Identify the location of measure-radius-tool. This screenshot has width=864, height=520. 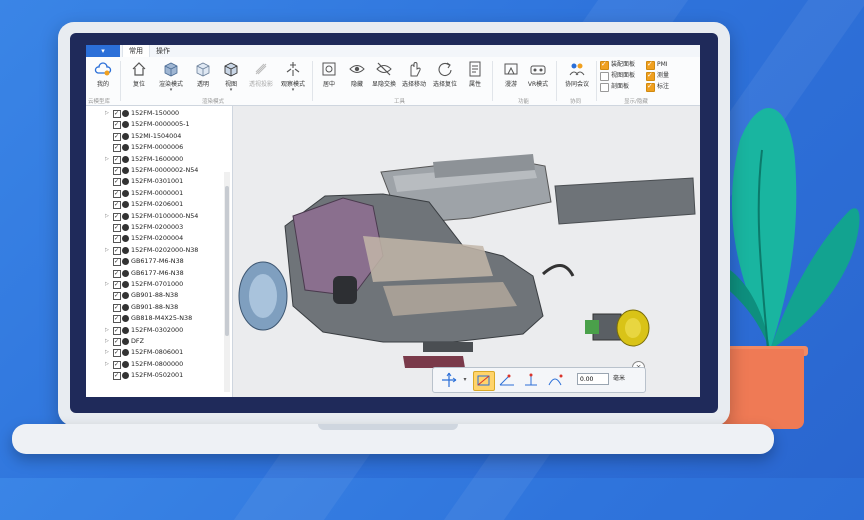
(555, 380).